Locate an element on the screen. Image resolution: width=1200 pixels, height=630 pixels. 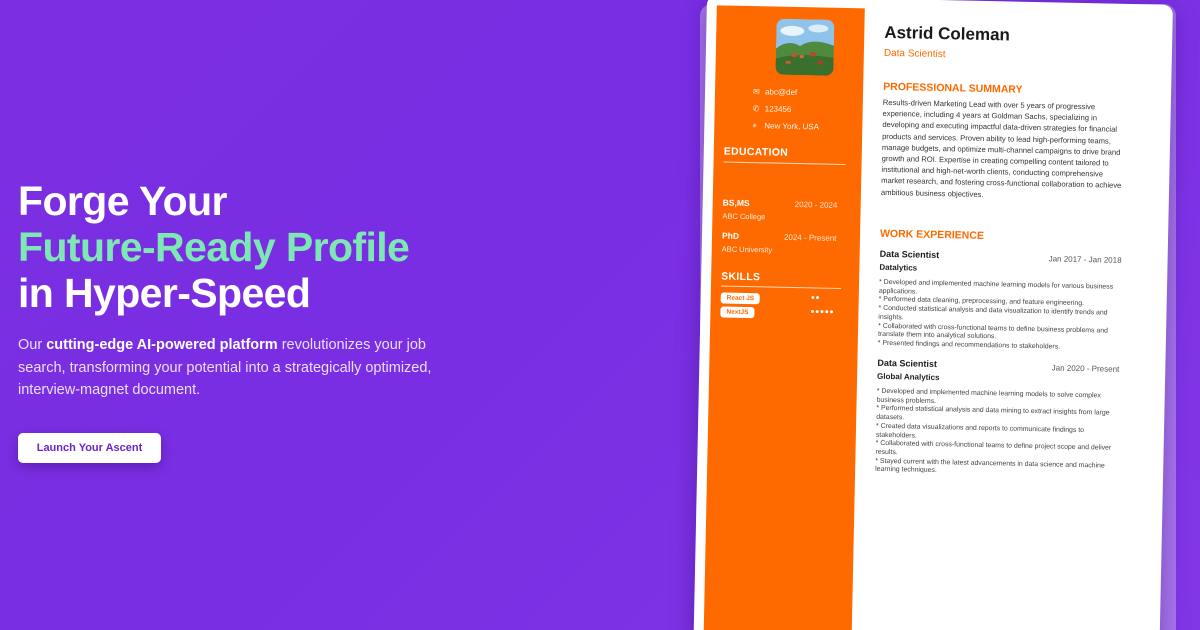
location-pin-icon: ⌖ is located at coordinates (754, 126).